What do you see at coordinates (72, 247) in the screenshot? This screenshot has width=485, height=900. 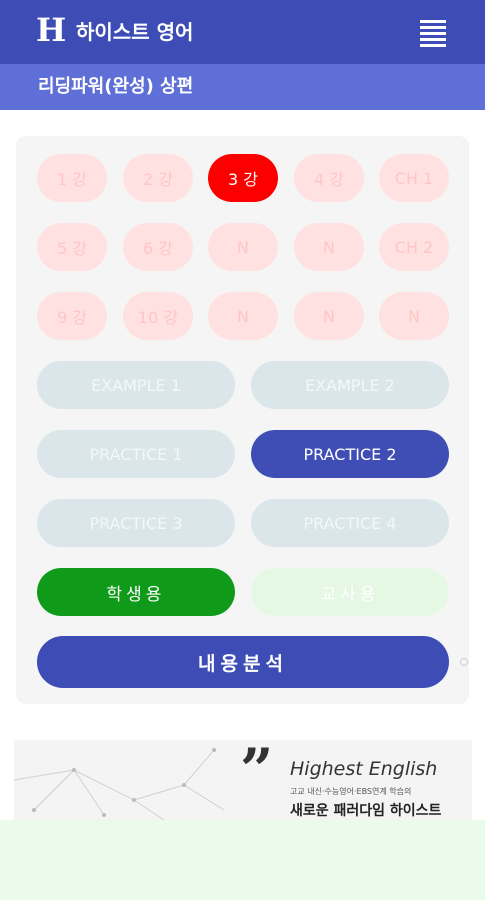 I see `lesson-button: 5 강` at bounding box center [72, 247].